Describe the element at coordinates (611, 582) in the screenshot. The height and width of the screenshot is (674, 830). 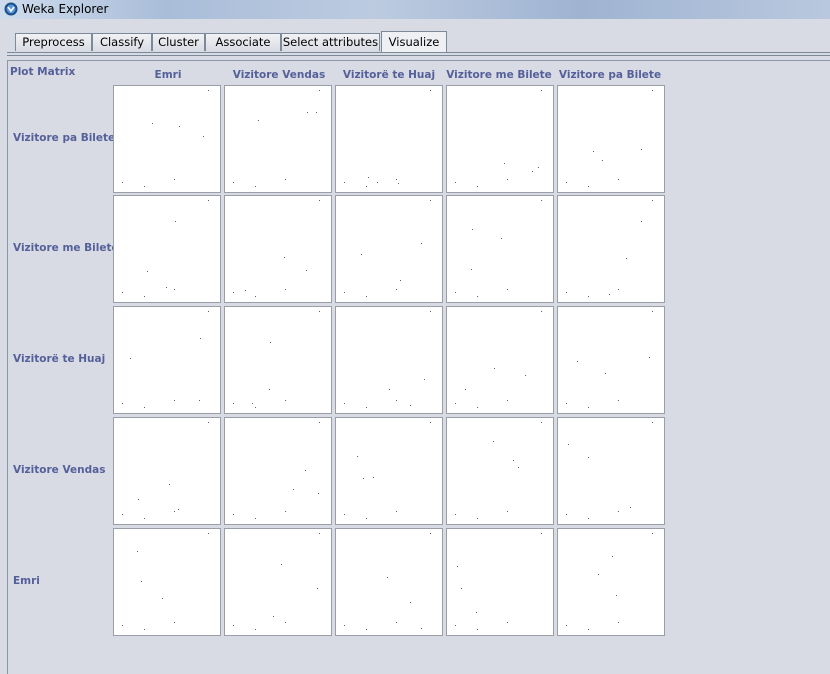
I see `scatter-cell-r4-c4` at that location.